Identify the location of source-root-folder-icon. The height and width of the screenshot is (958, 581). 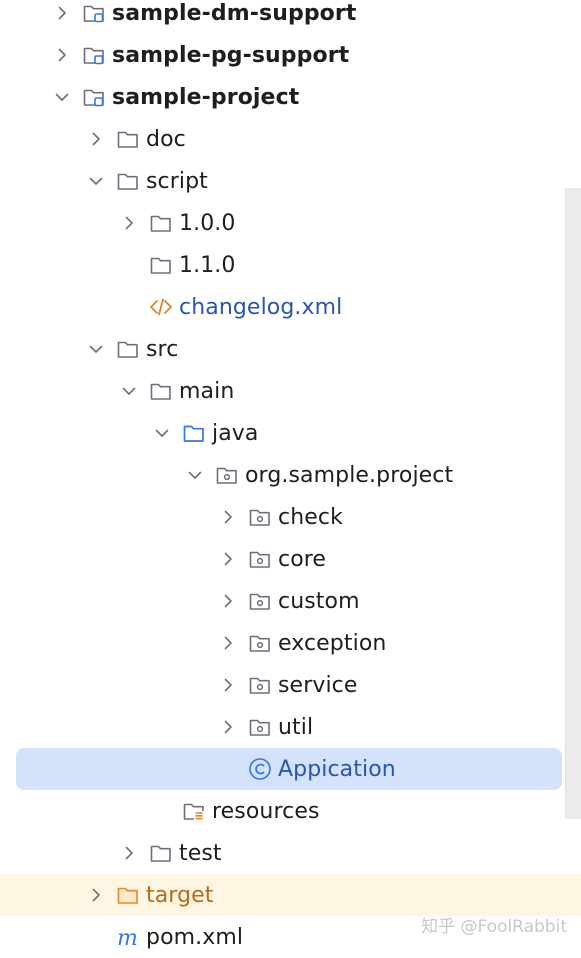
(194, 433).